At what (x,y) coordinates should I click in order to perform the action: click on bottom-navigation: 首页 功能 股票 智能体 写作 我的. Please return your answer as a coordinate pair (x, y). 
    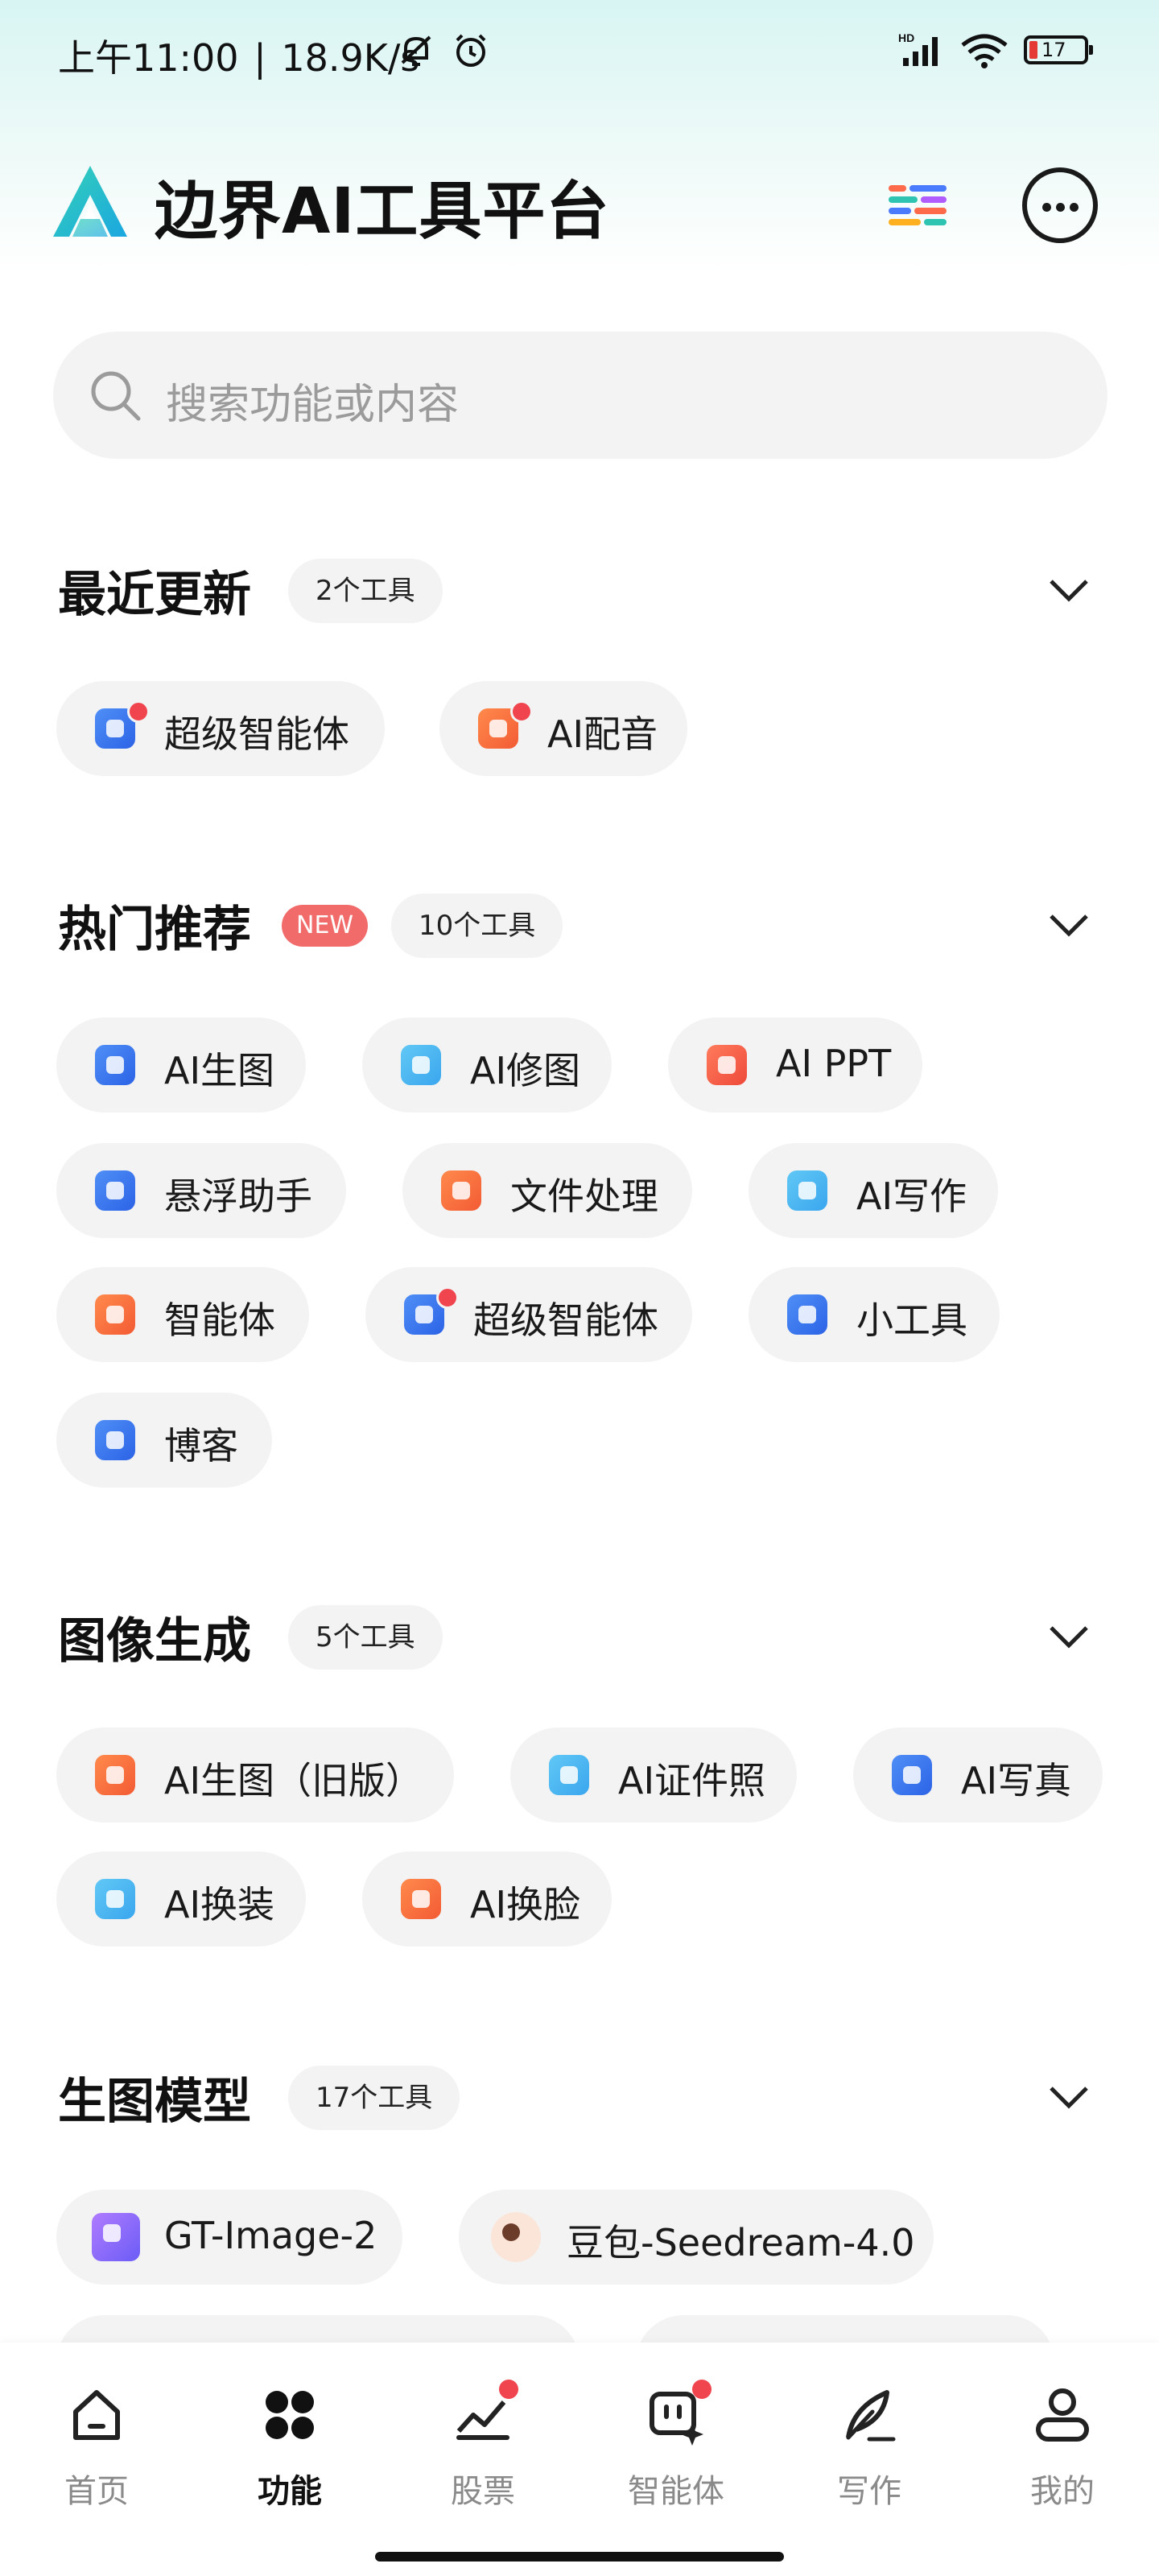
    Looking at the image, I should click on (579, 2459).